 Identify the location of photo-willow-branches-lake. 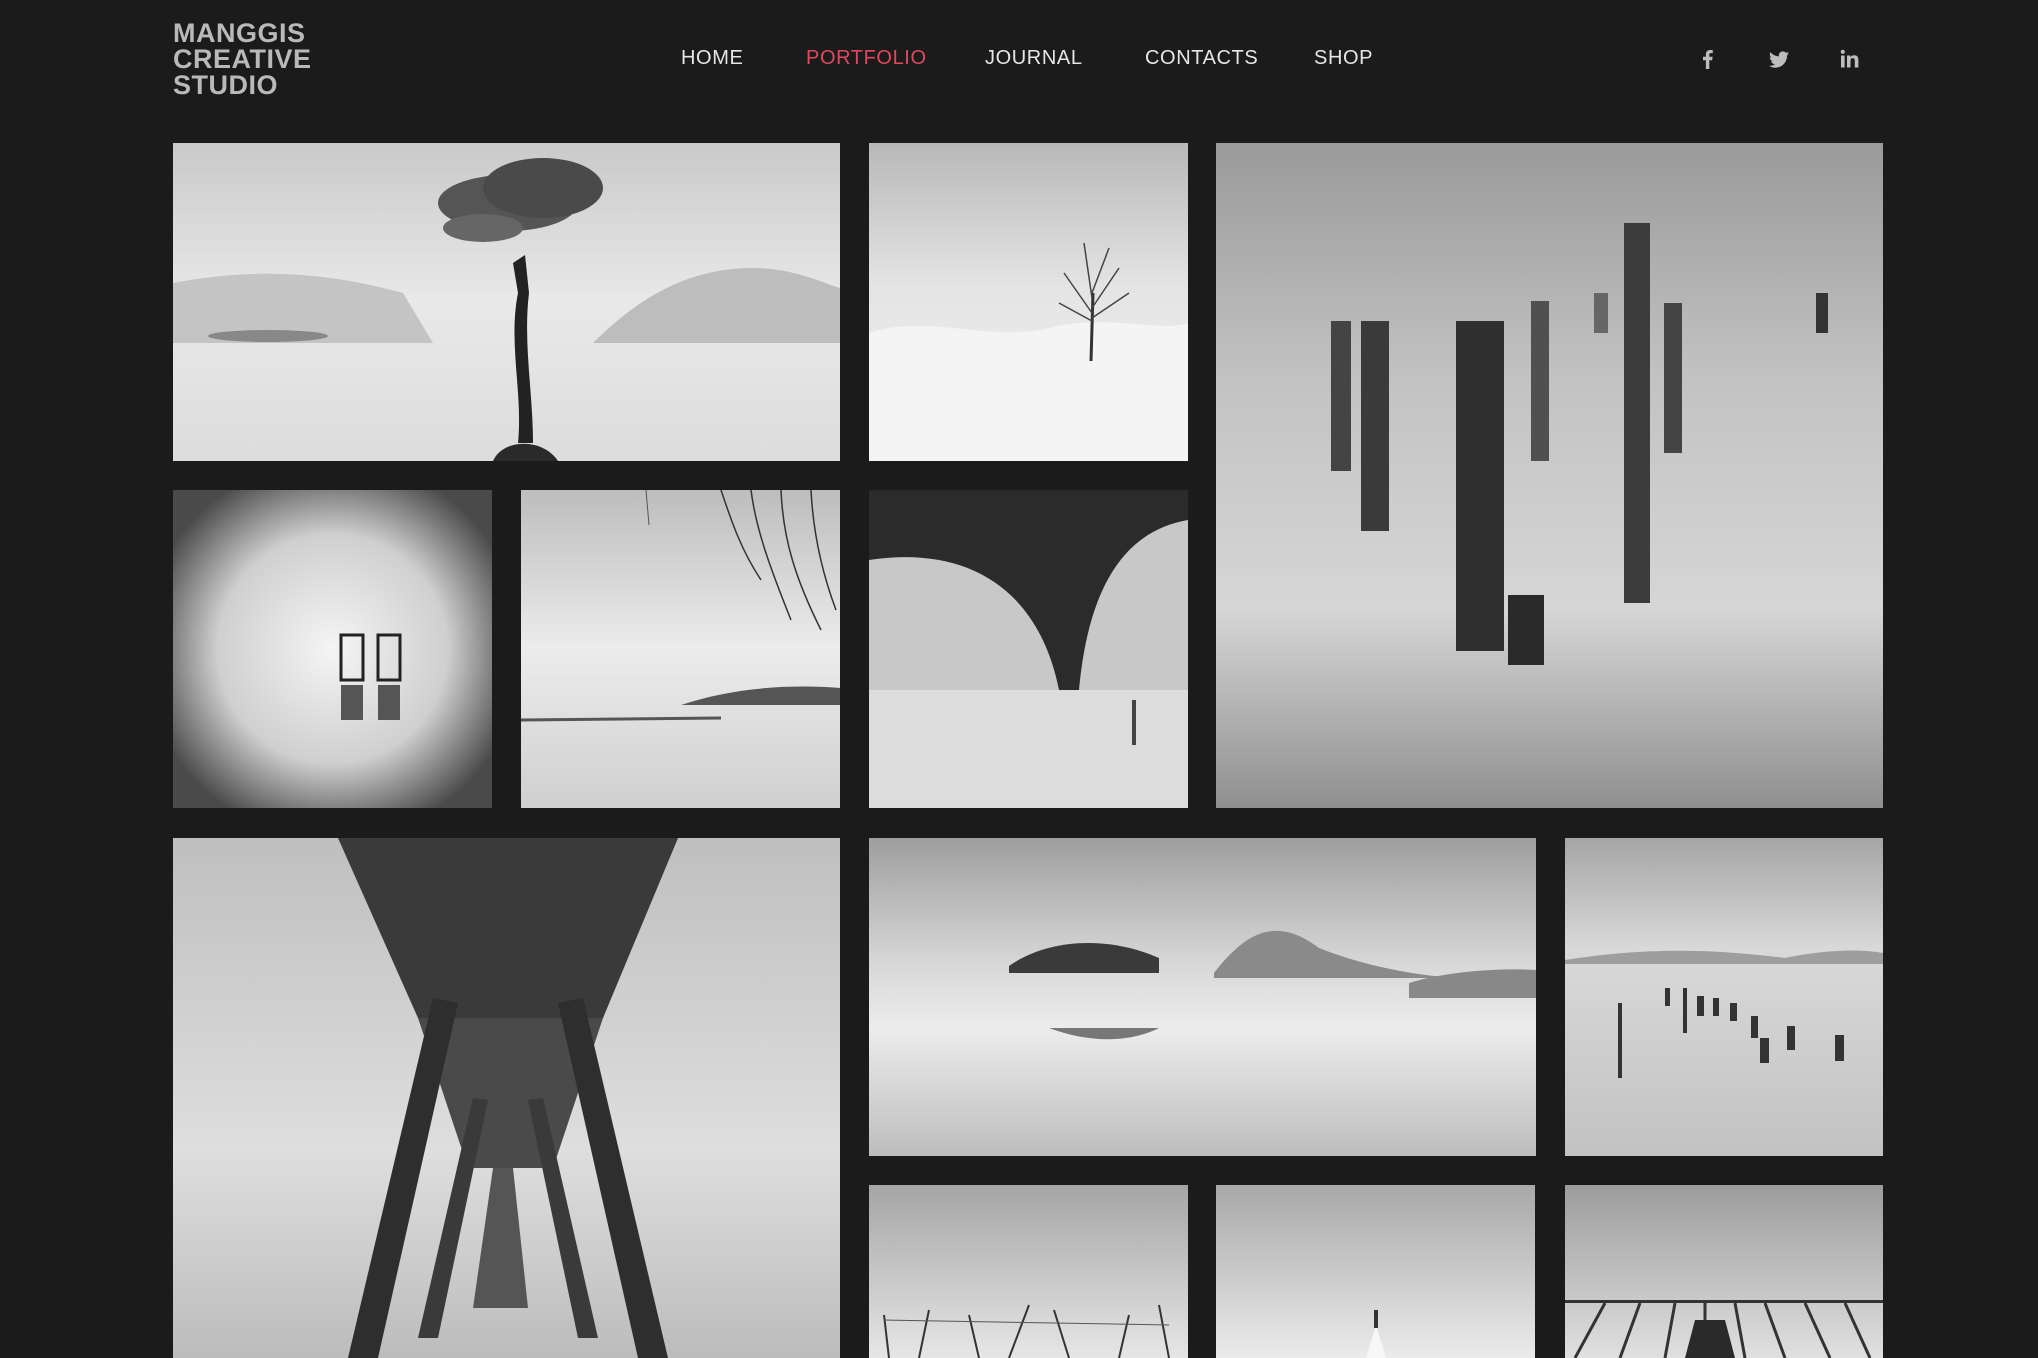
(680, 649).